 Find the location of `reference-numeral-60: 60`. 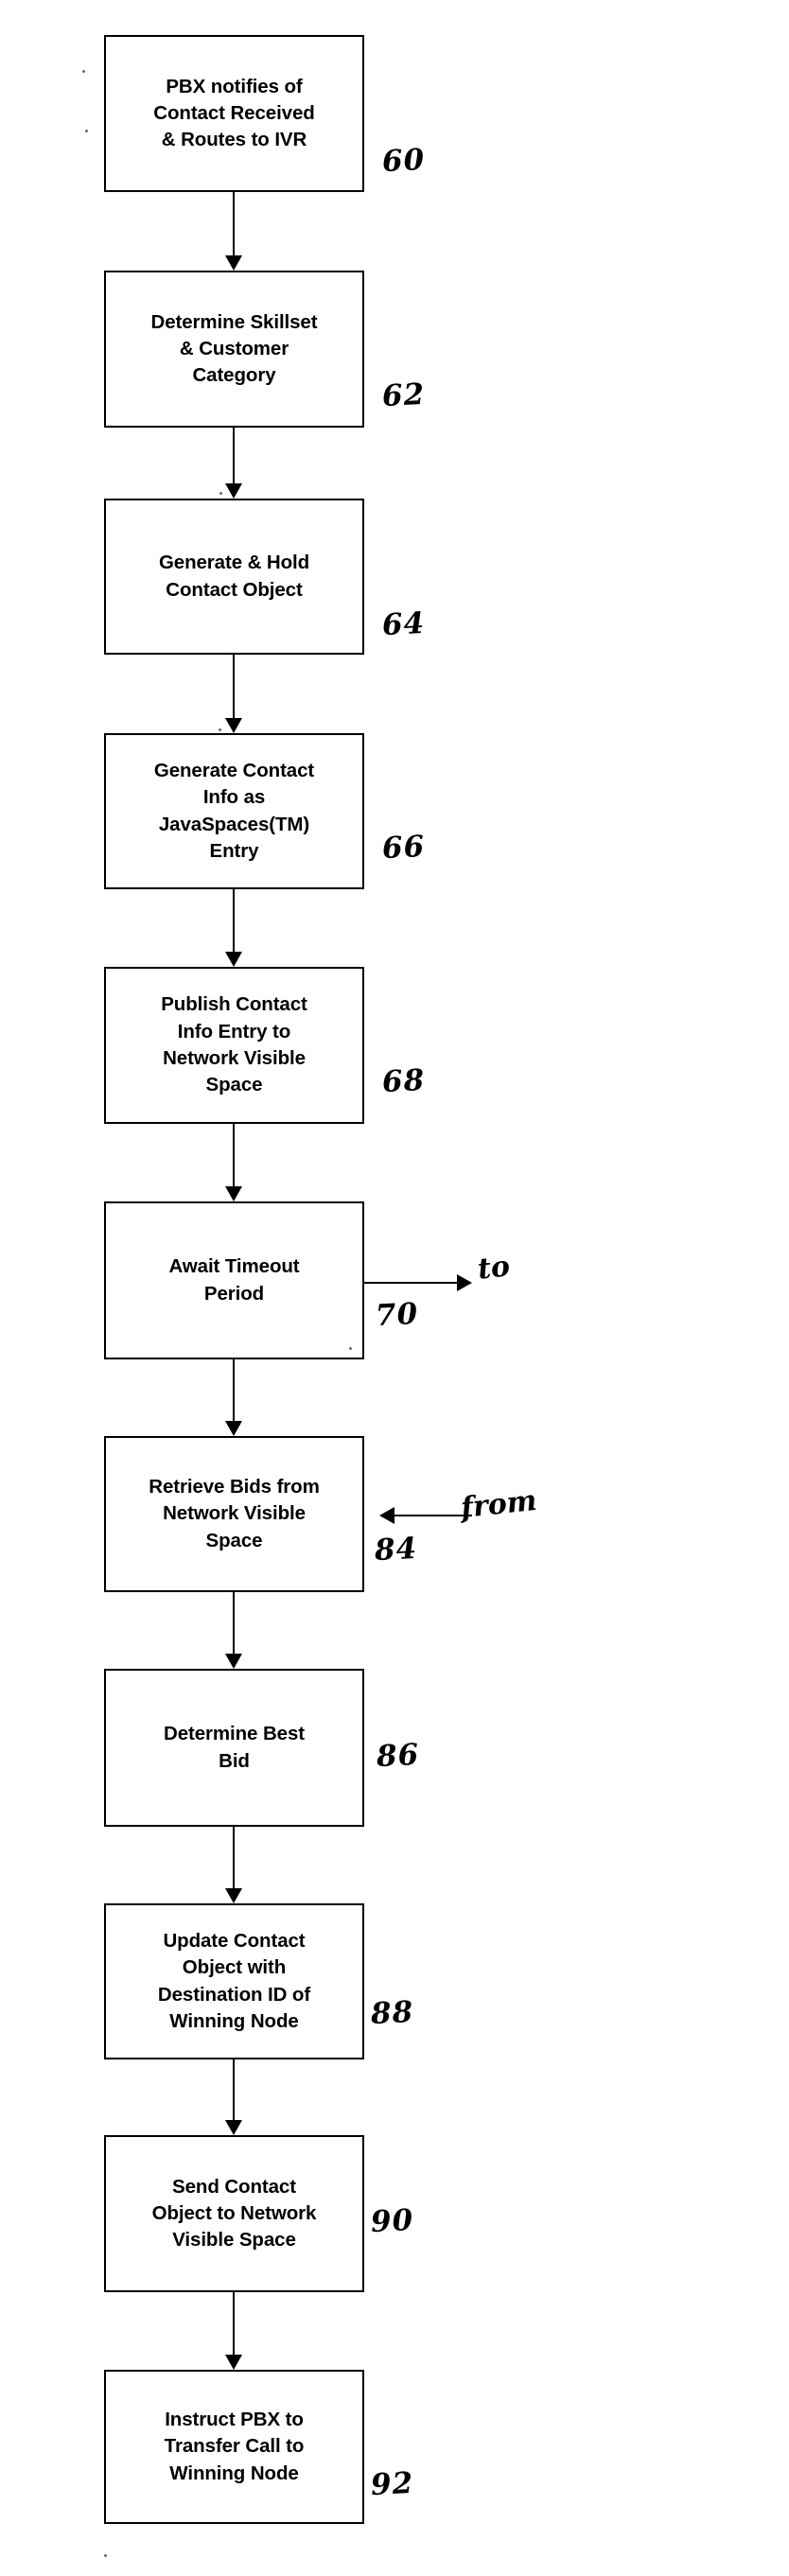

reference-numeral-60: 60 is located at coordinates (404, 161).